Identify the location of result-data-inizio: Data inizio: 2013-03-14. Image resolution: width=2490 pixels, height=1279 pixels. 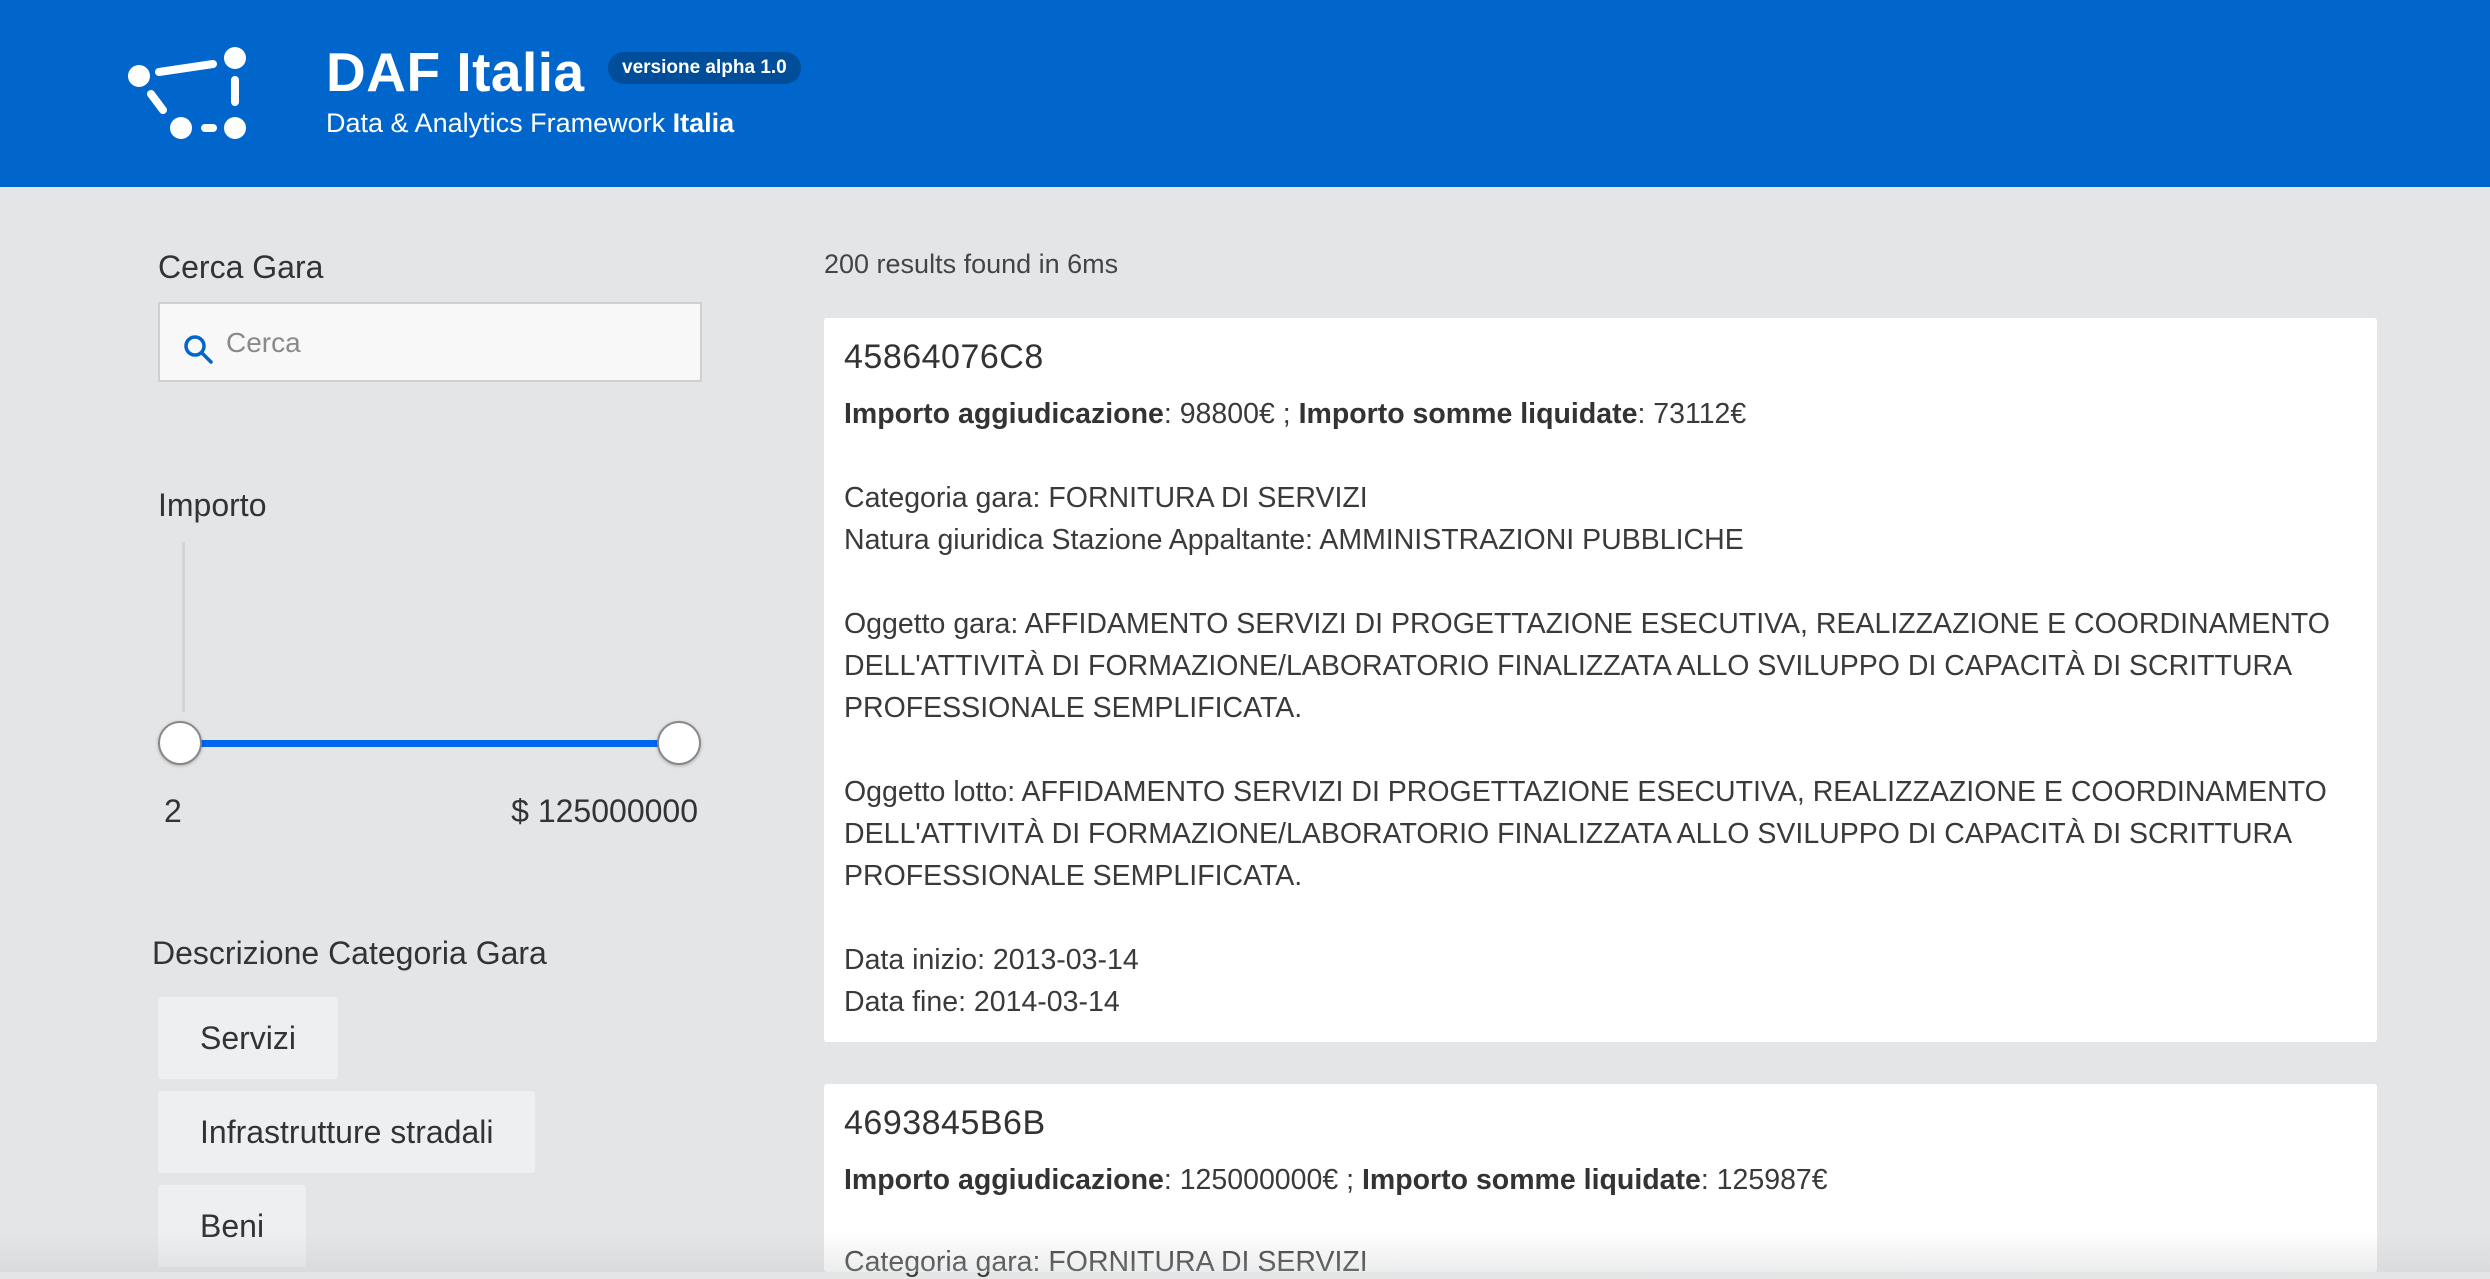
(991, 960).